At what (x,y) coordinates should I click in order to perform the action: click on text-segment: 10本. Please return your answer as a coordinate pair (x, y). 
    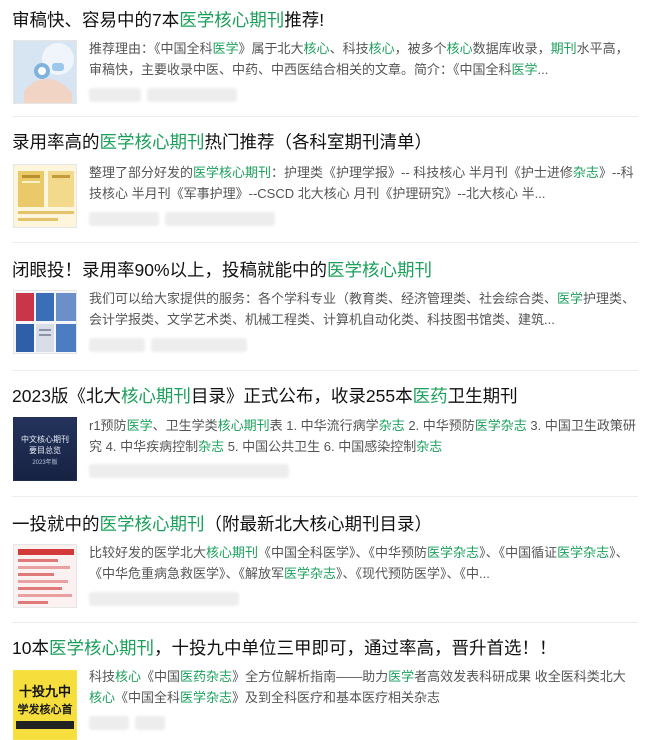
    Looking at the image, I should click on (30, 648).